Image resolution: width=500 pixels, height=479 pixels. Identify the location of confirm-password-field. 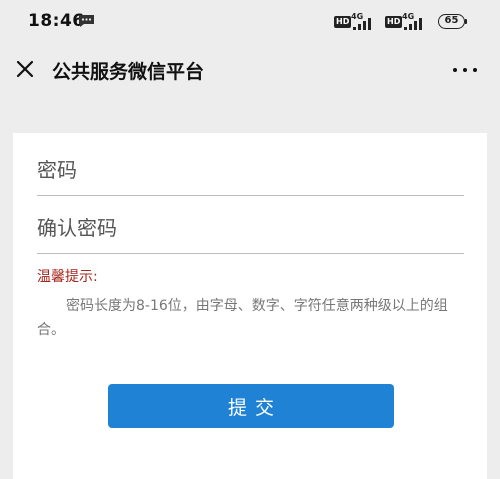
(250, 228).